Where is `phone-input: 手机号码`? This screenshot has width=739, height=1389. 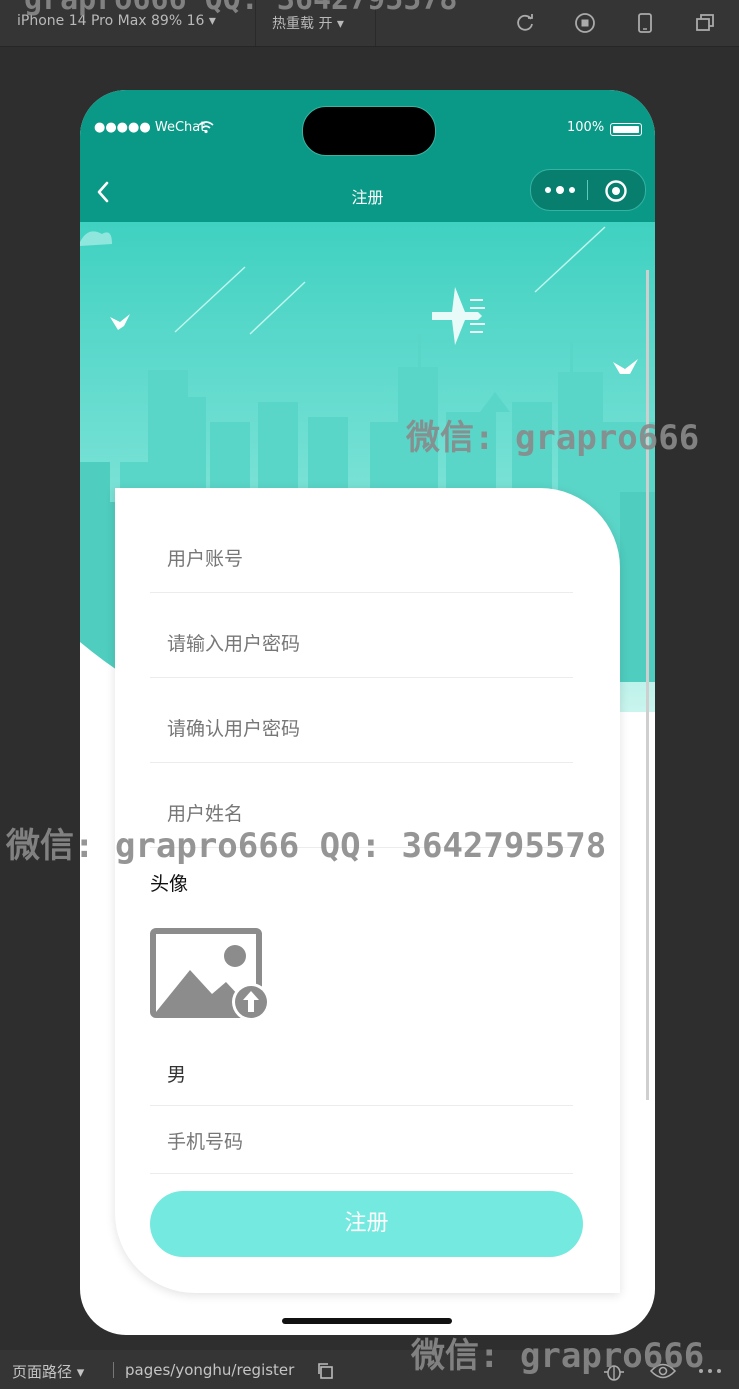 phone-input: 手机号码 is located at coordinates (205, 1140).